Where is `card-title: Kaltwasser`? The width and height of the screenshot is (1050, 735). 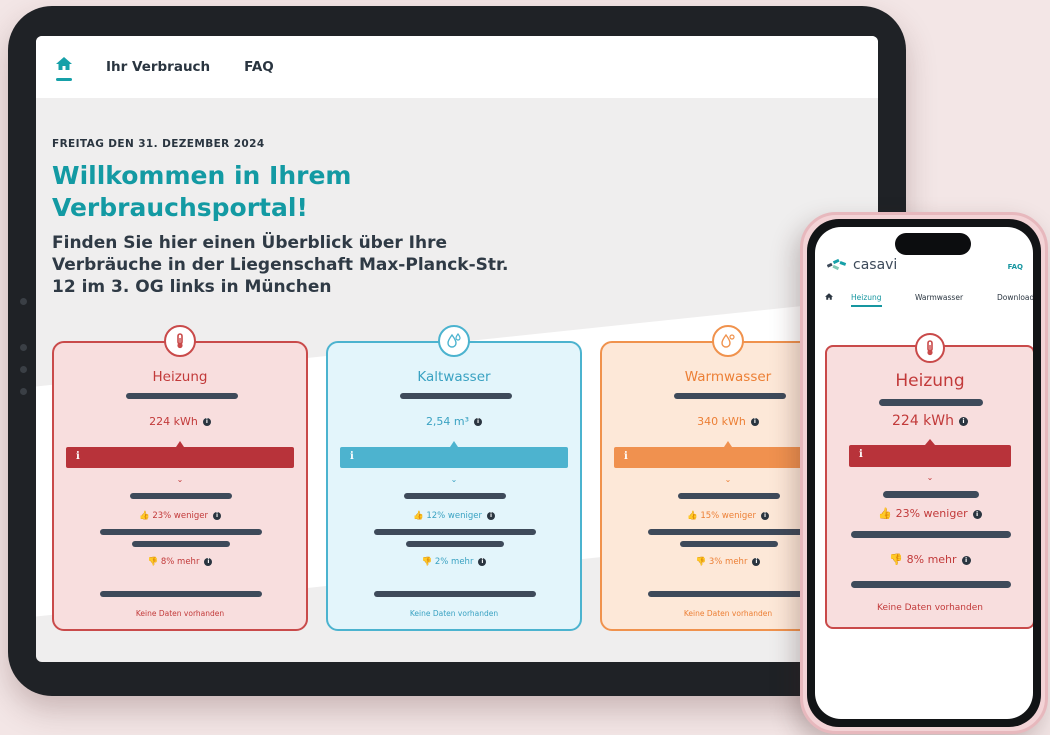 card-title: Kaltwasser is located at coordinates (454, 377).